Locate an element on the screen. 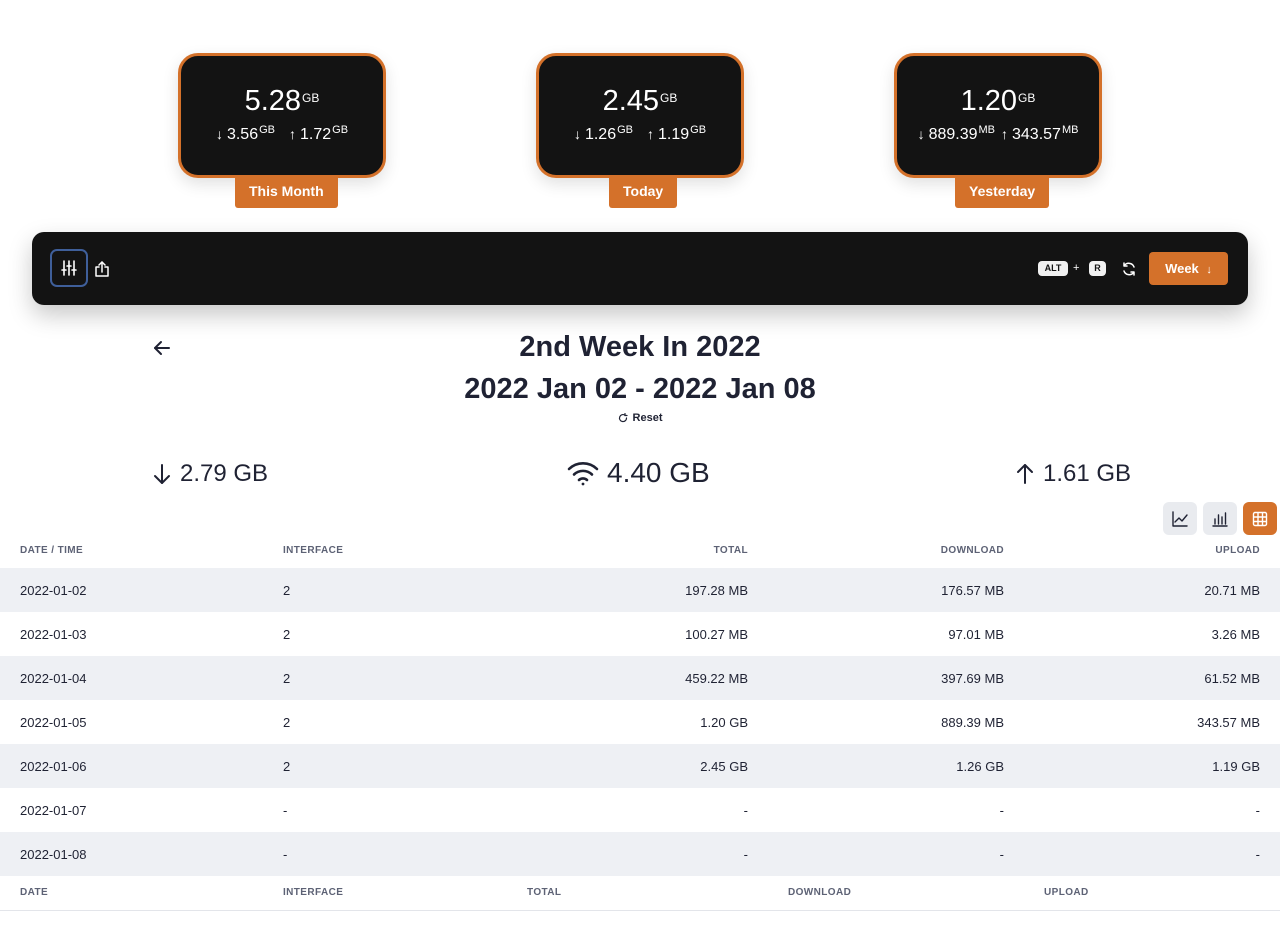 The width and height of the screenshot is (1280, 939). reset-icon is located at coordinates (623, 417).